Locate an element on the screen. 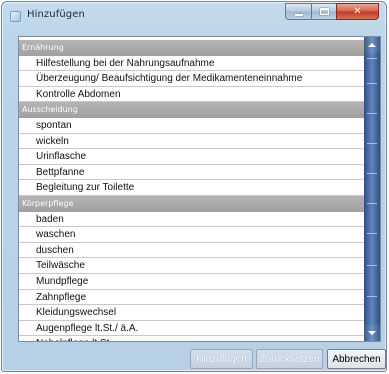 This screenshot has height=374, width=389. window-title: Hinzufügen is located at coordinates (56, 14).